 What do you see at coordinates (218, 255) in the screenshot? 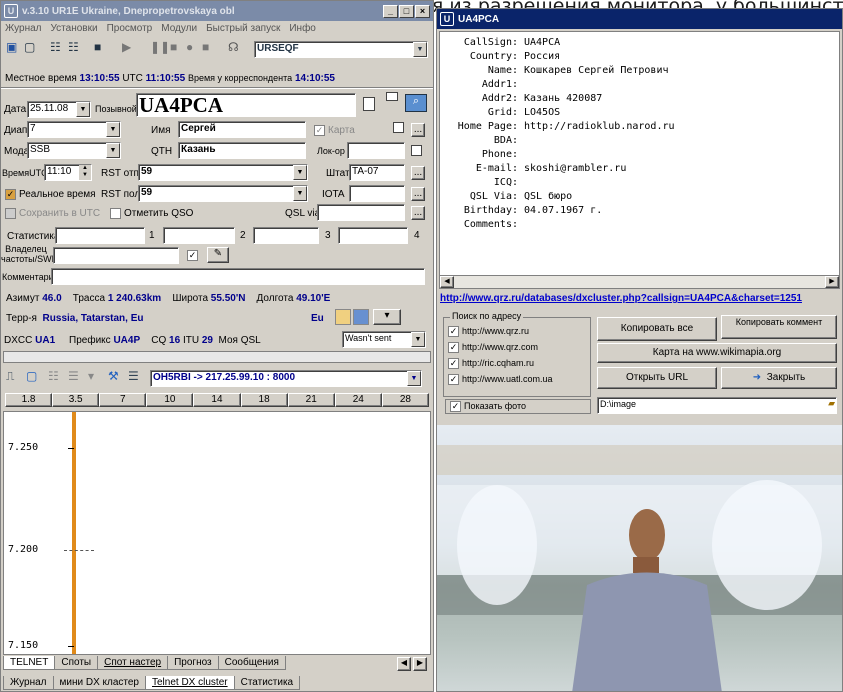
I see `pen-icon: ✎` at bounding box center [218, 255].